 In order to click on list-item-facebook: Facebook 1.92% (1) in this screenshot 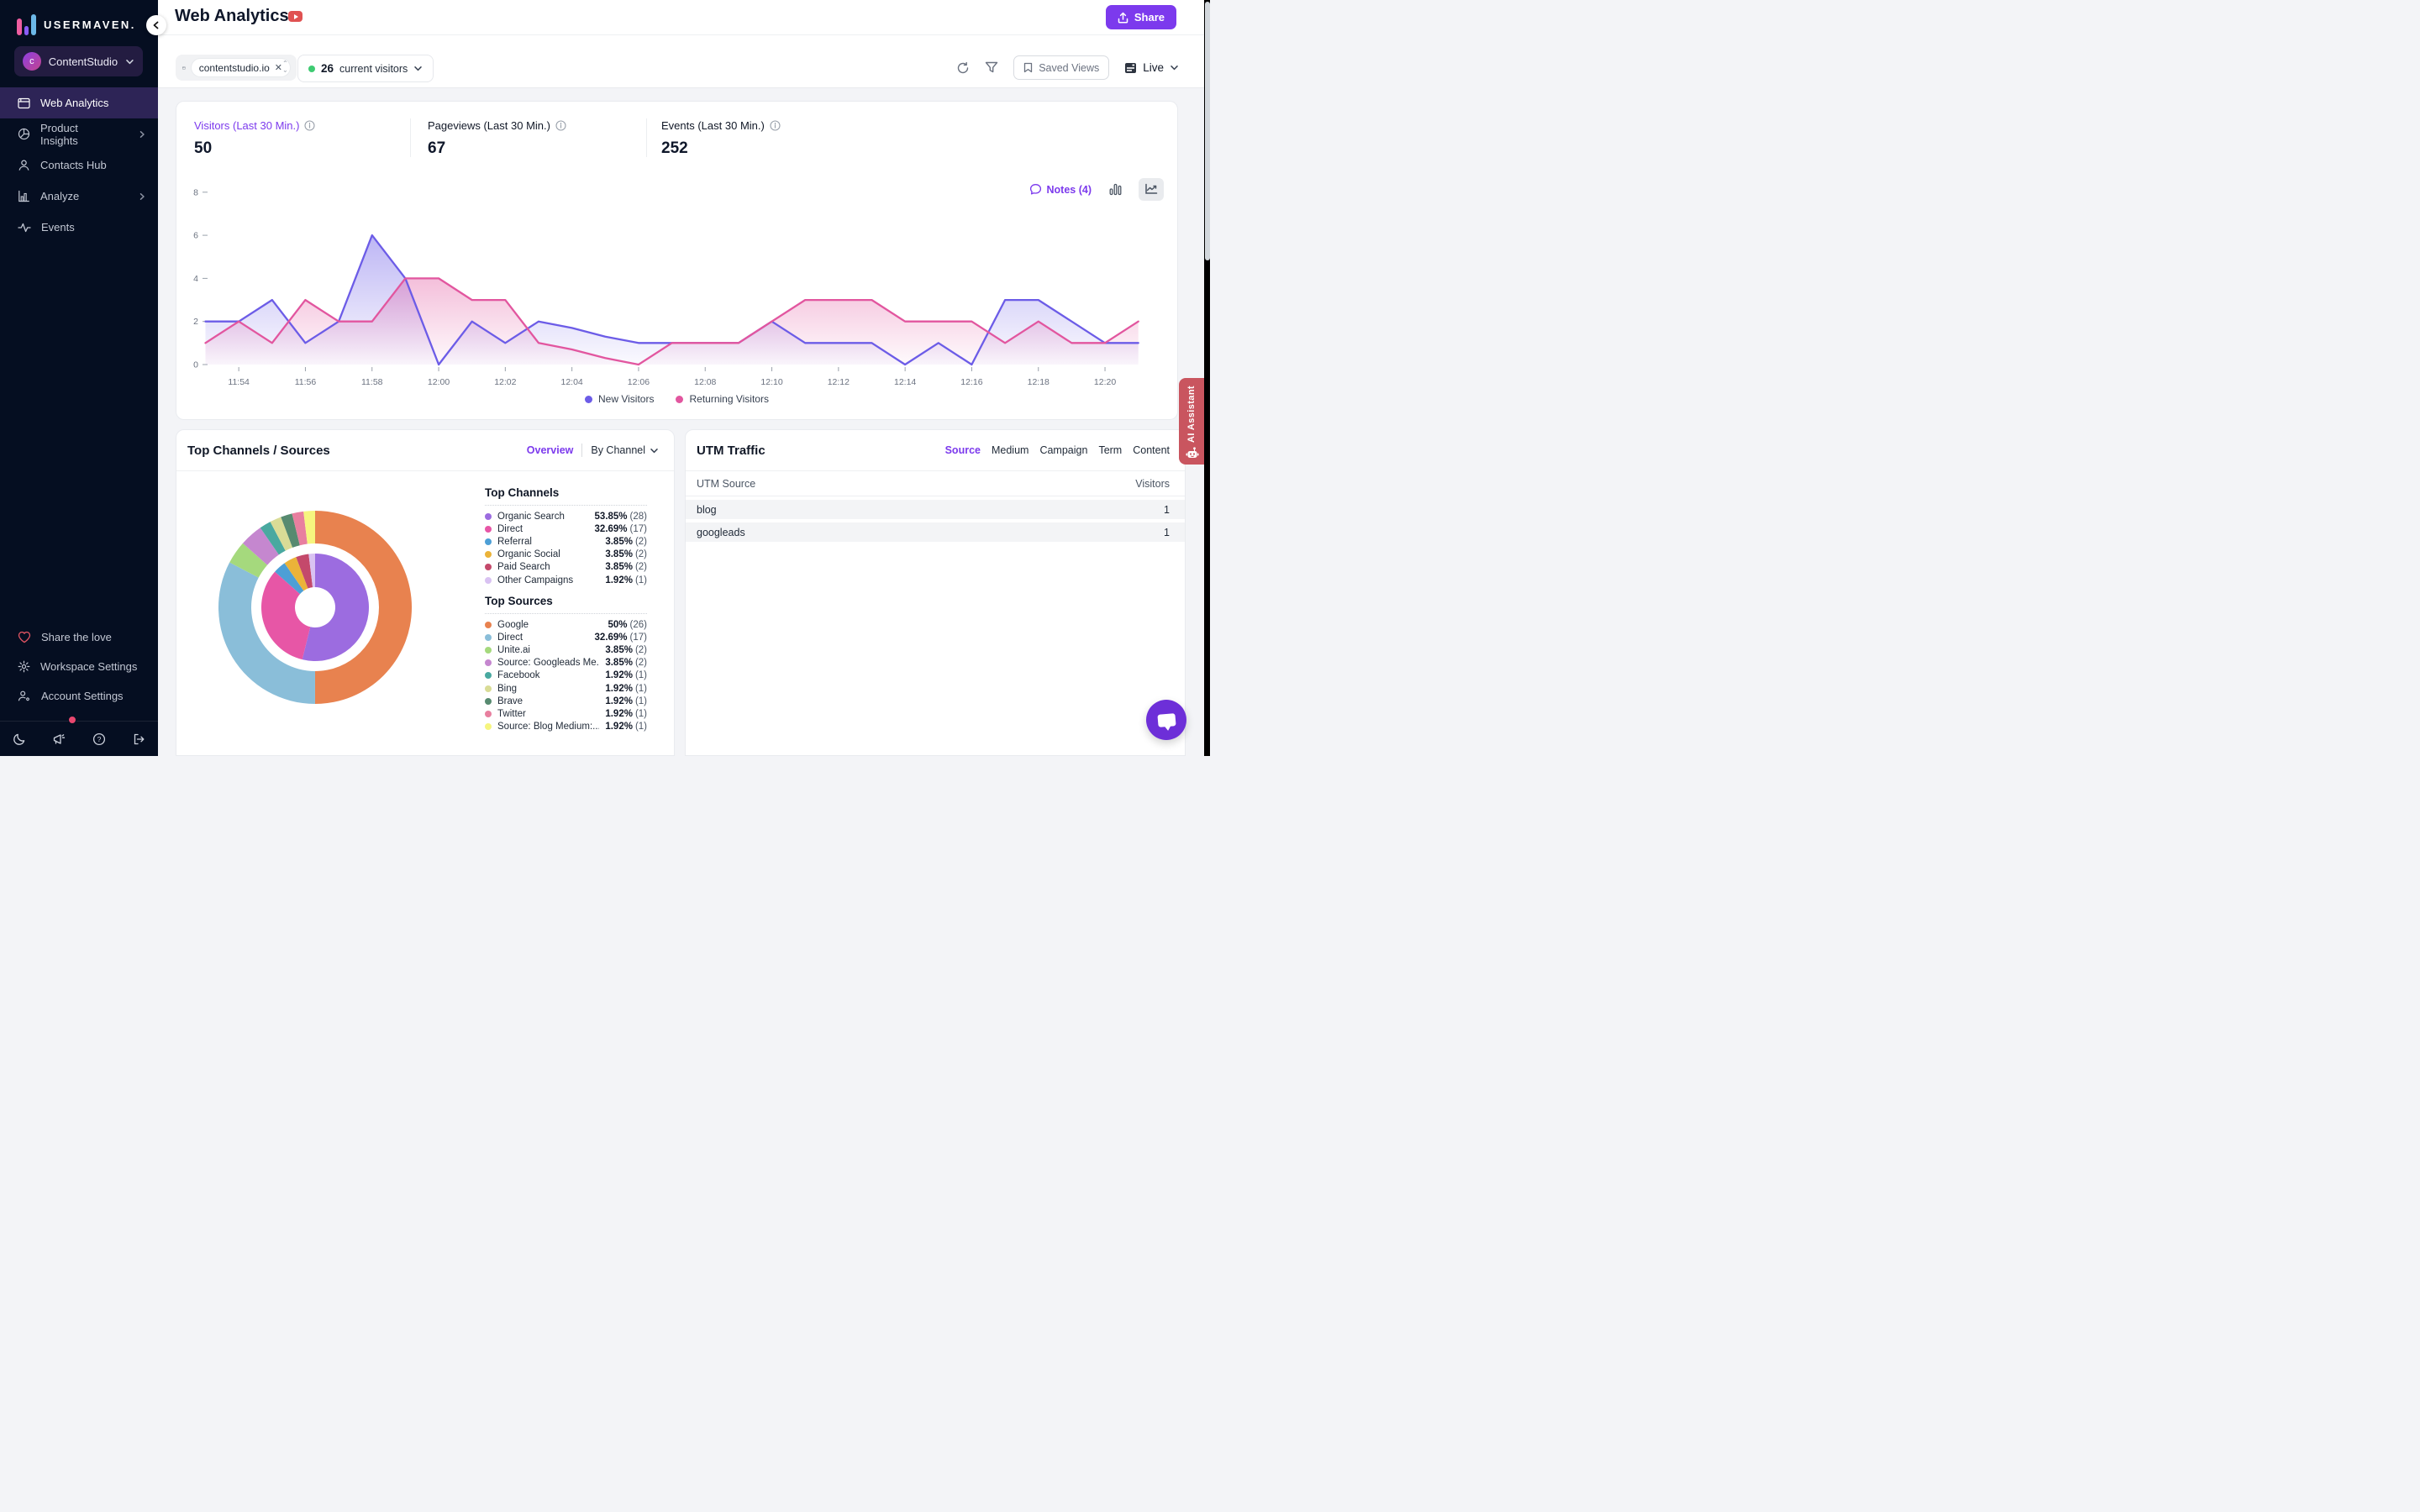, I will do `click(566, 675)`.